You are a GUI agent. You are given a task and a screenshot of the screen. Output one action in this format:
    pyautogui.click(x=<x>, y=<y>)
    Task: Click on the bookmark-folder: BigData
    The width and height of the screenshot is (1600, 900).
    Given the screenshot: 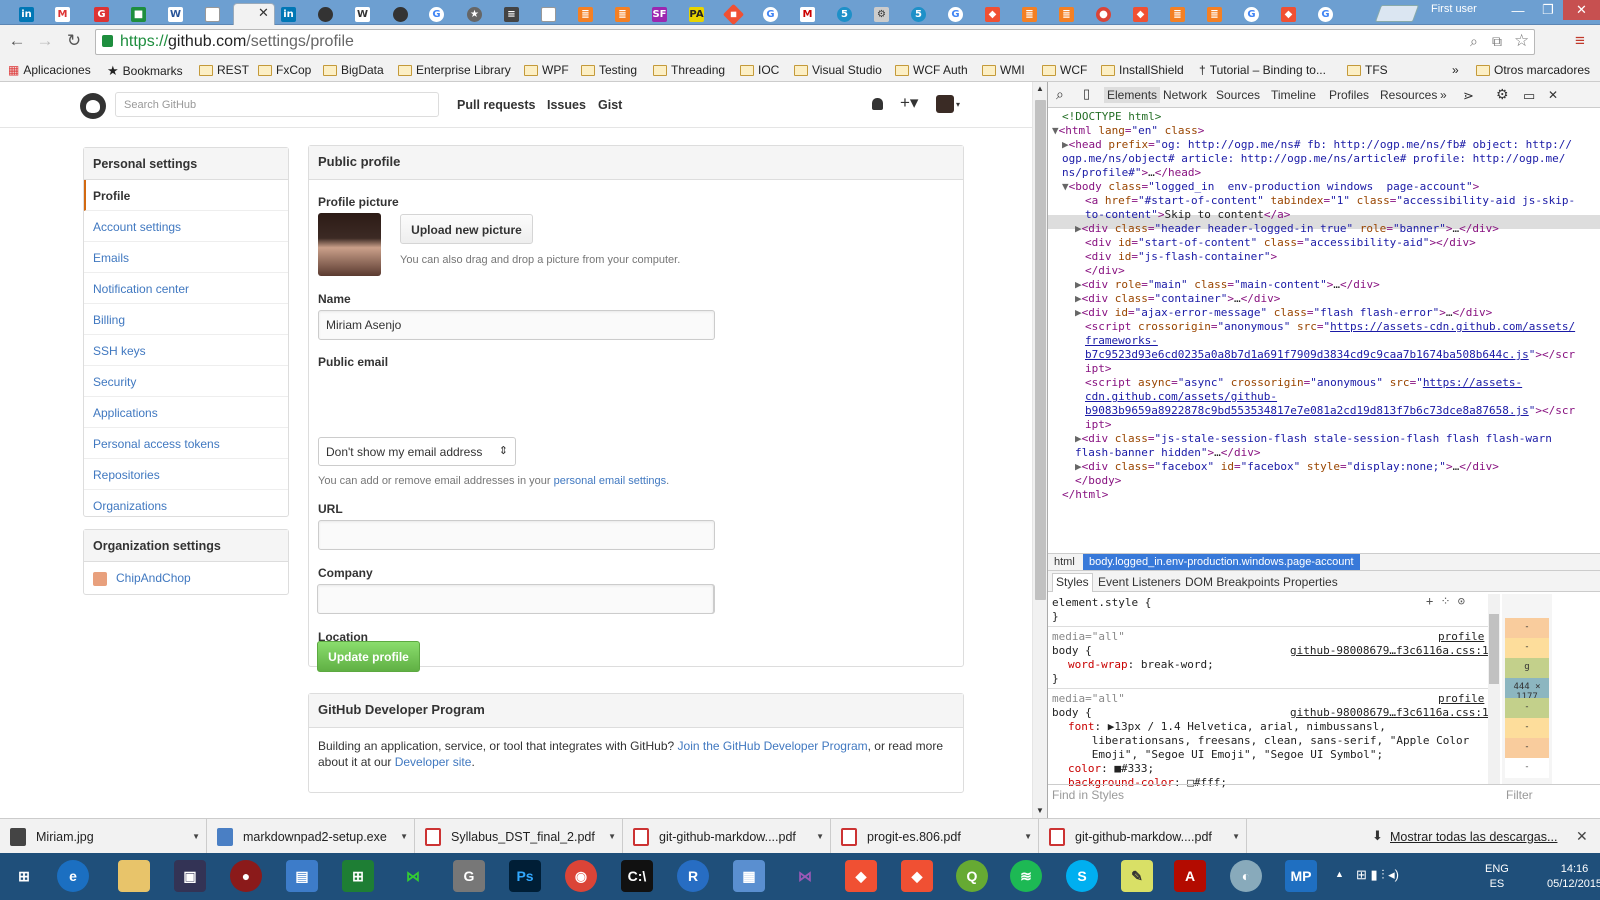 What is the action you would take?
    pyautogui.click(x=353, y=70)
    